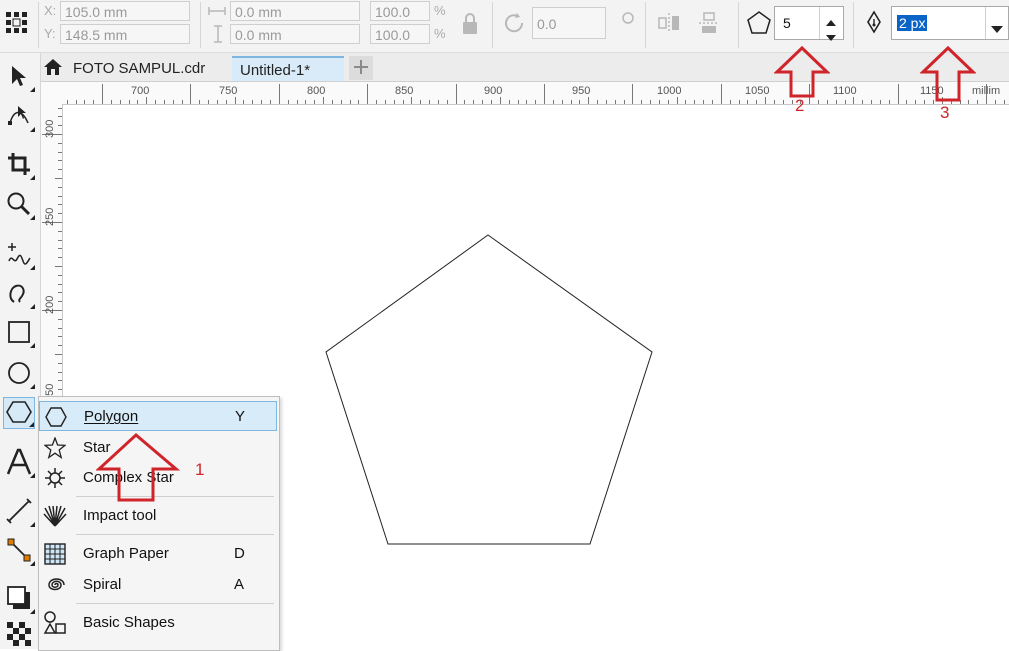 The height and width of the screenshot is (651, 1009). I want to click on artistic-media-tool, so click(19, 294).